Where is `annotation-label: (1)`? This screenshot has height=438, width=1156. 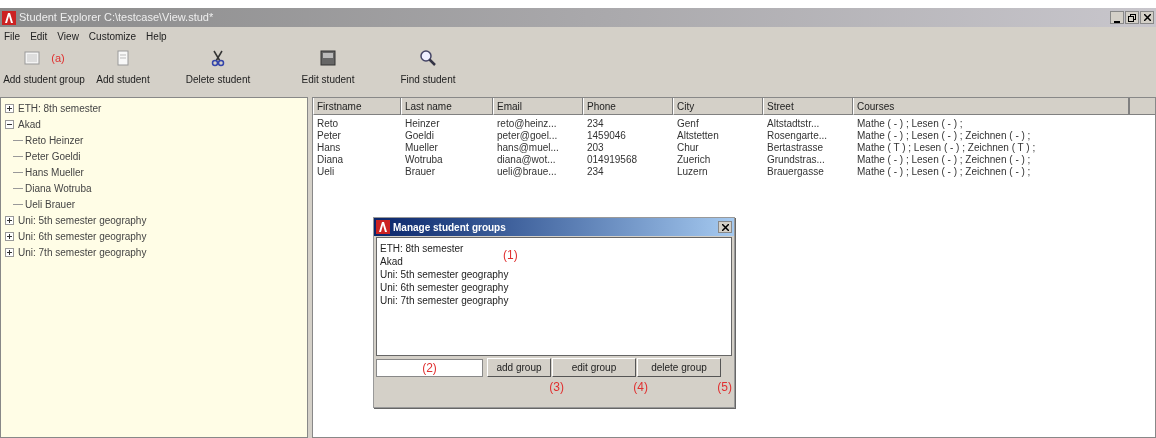 annotation-label: (1) is located at coordinates (510, 255).